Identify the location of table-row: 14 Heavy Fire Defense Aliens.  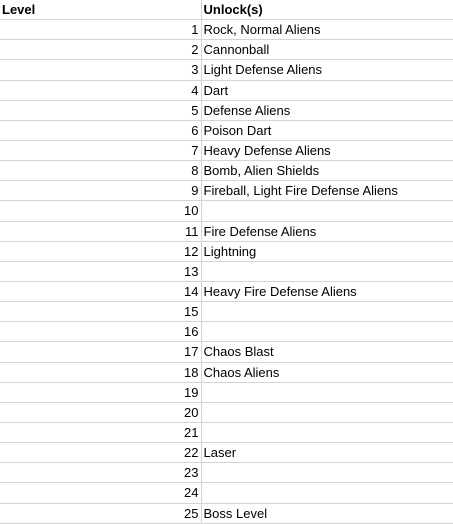
(226, 292).